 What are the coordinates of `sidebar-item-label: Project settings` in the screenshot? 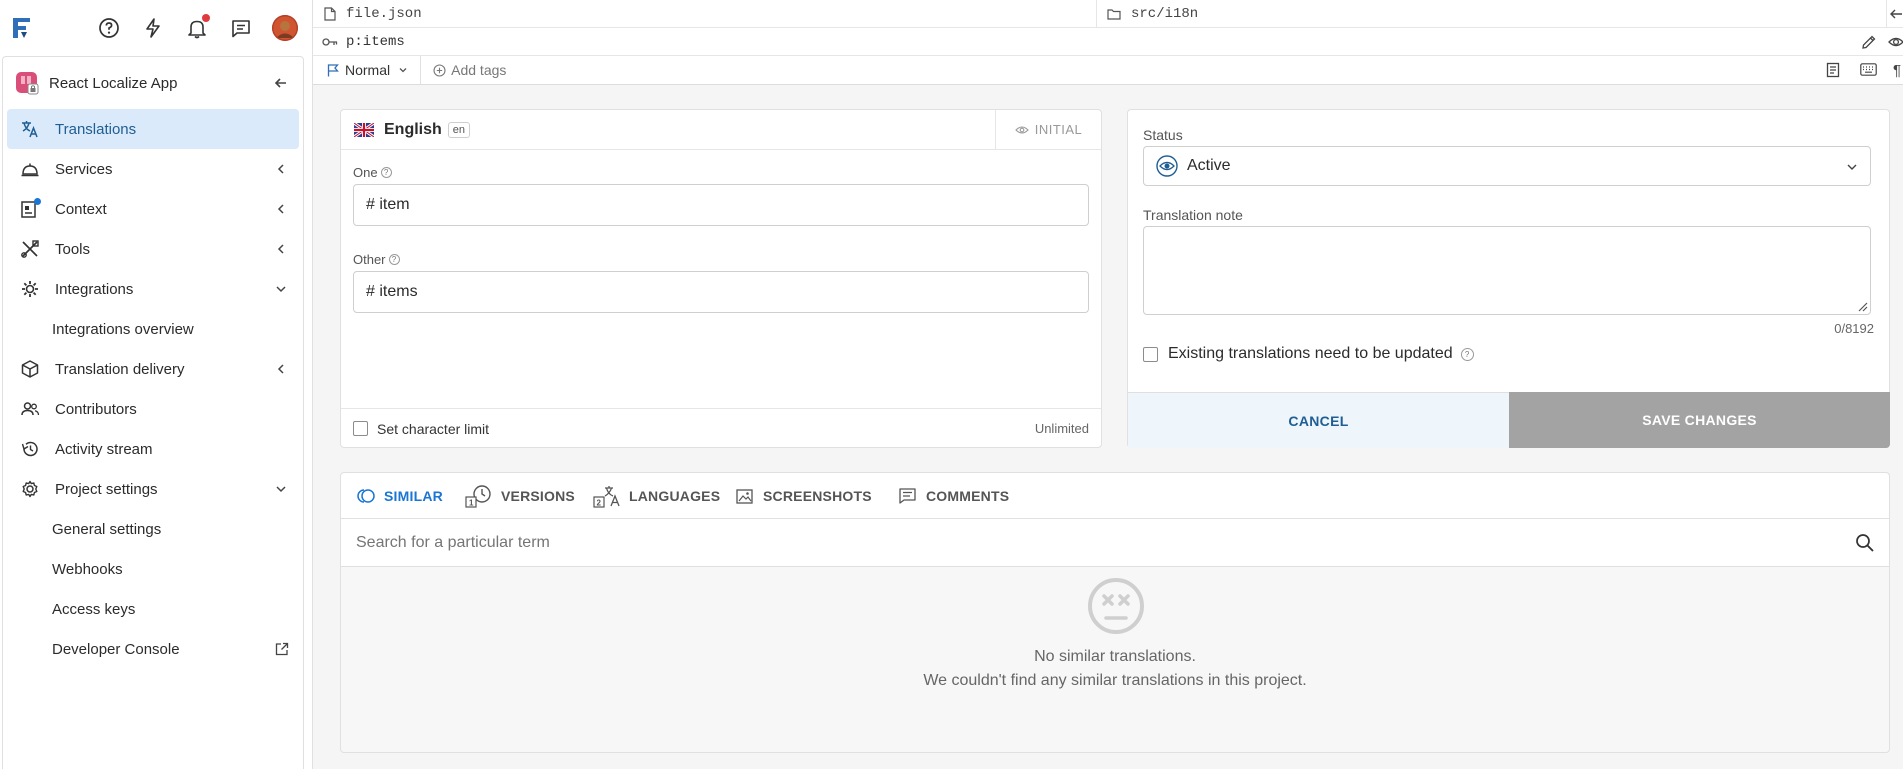 It's located at (106, 489).